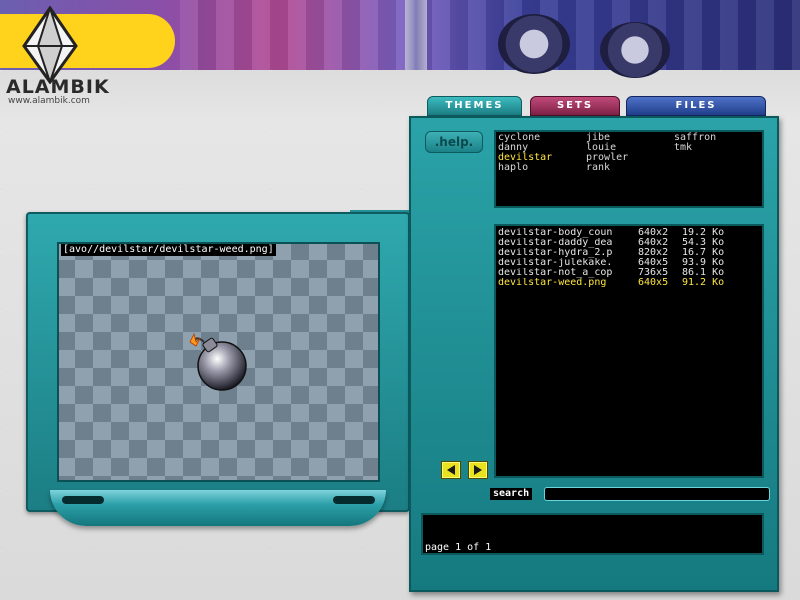  What do you see at coordinates (50, 45) in the screenshot?
I see `alambik-logo-icon` at bounding box center [50, 45].